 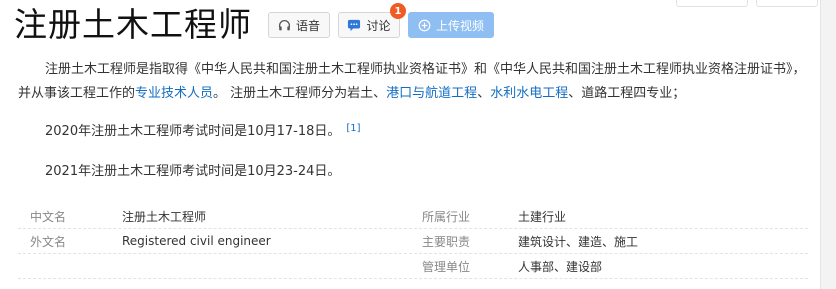 What do you see at coordinates (196, 241) in the screenshot?
I see `info-value: Registered civil engineer` at bounding box center [196, 241].